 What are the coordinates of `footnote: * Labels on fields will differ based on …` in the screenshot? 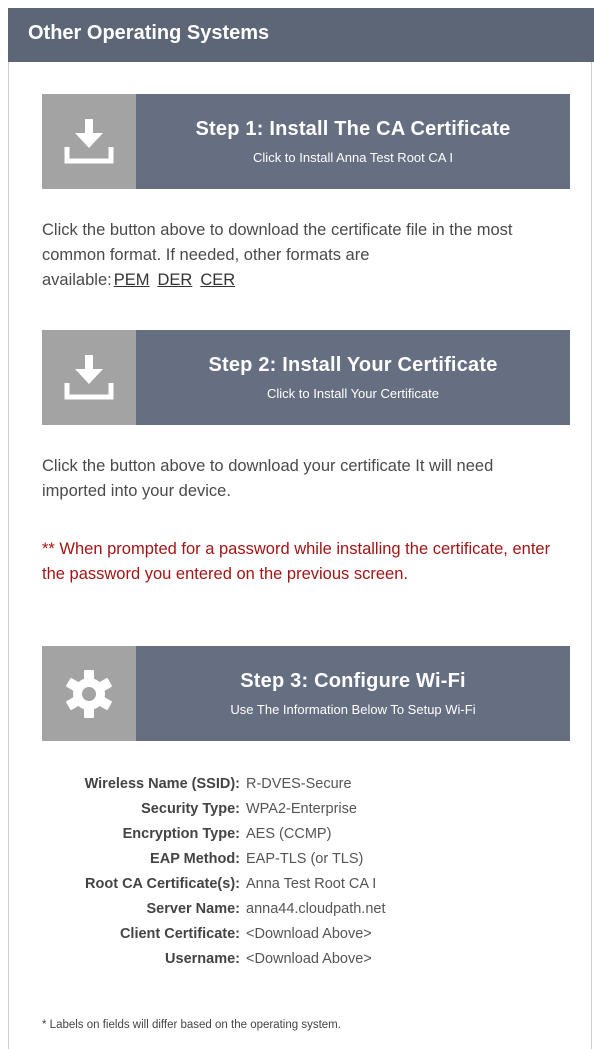 It's located at (191, 1025).